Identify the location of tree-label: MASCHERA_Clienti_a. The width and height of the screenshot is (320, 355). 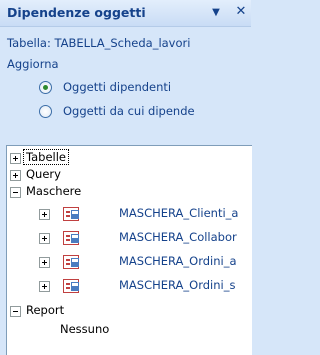
(178, 213).